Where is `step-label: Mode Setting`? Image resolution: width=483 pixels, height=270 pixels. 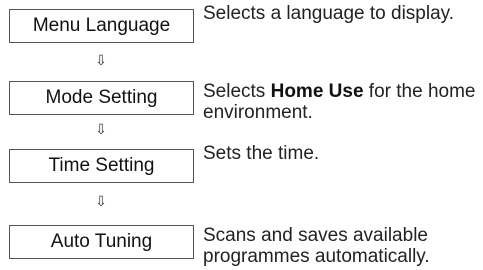 step-label: Mode Setting is located at coordinates (101, 97).